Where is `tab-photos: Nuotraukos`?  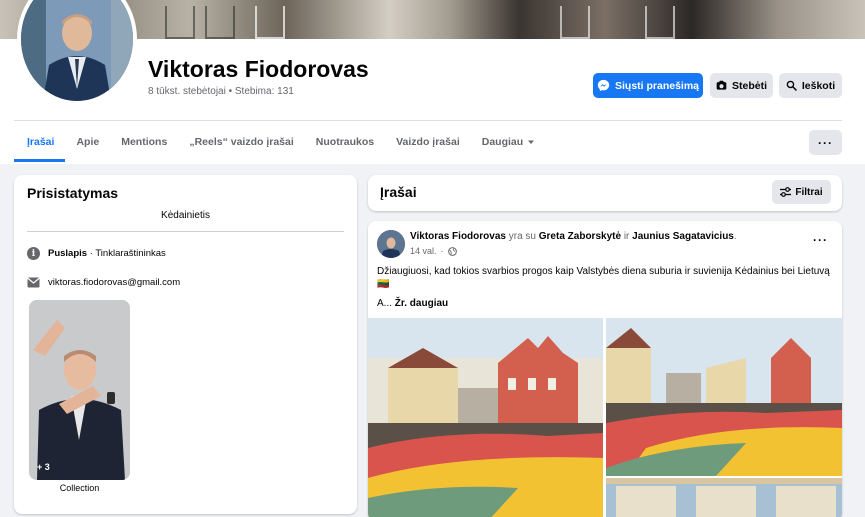 tab-photos: Nuotraukos is located at coordinates (345, 142).